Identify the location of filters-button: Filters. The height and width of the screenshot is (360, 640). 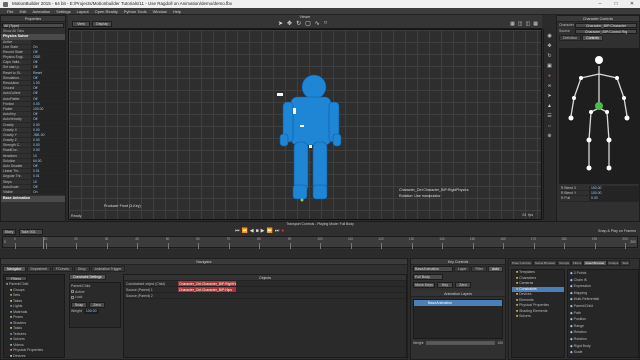
(16, 278).